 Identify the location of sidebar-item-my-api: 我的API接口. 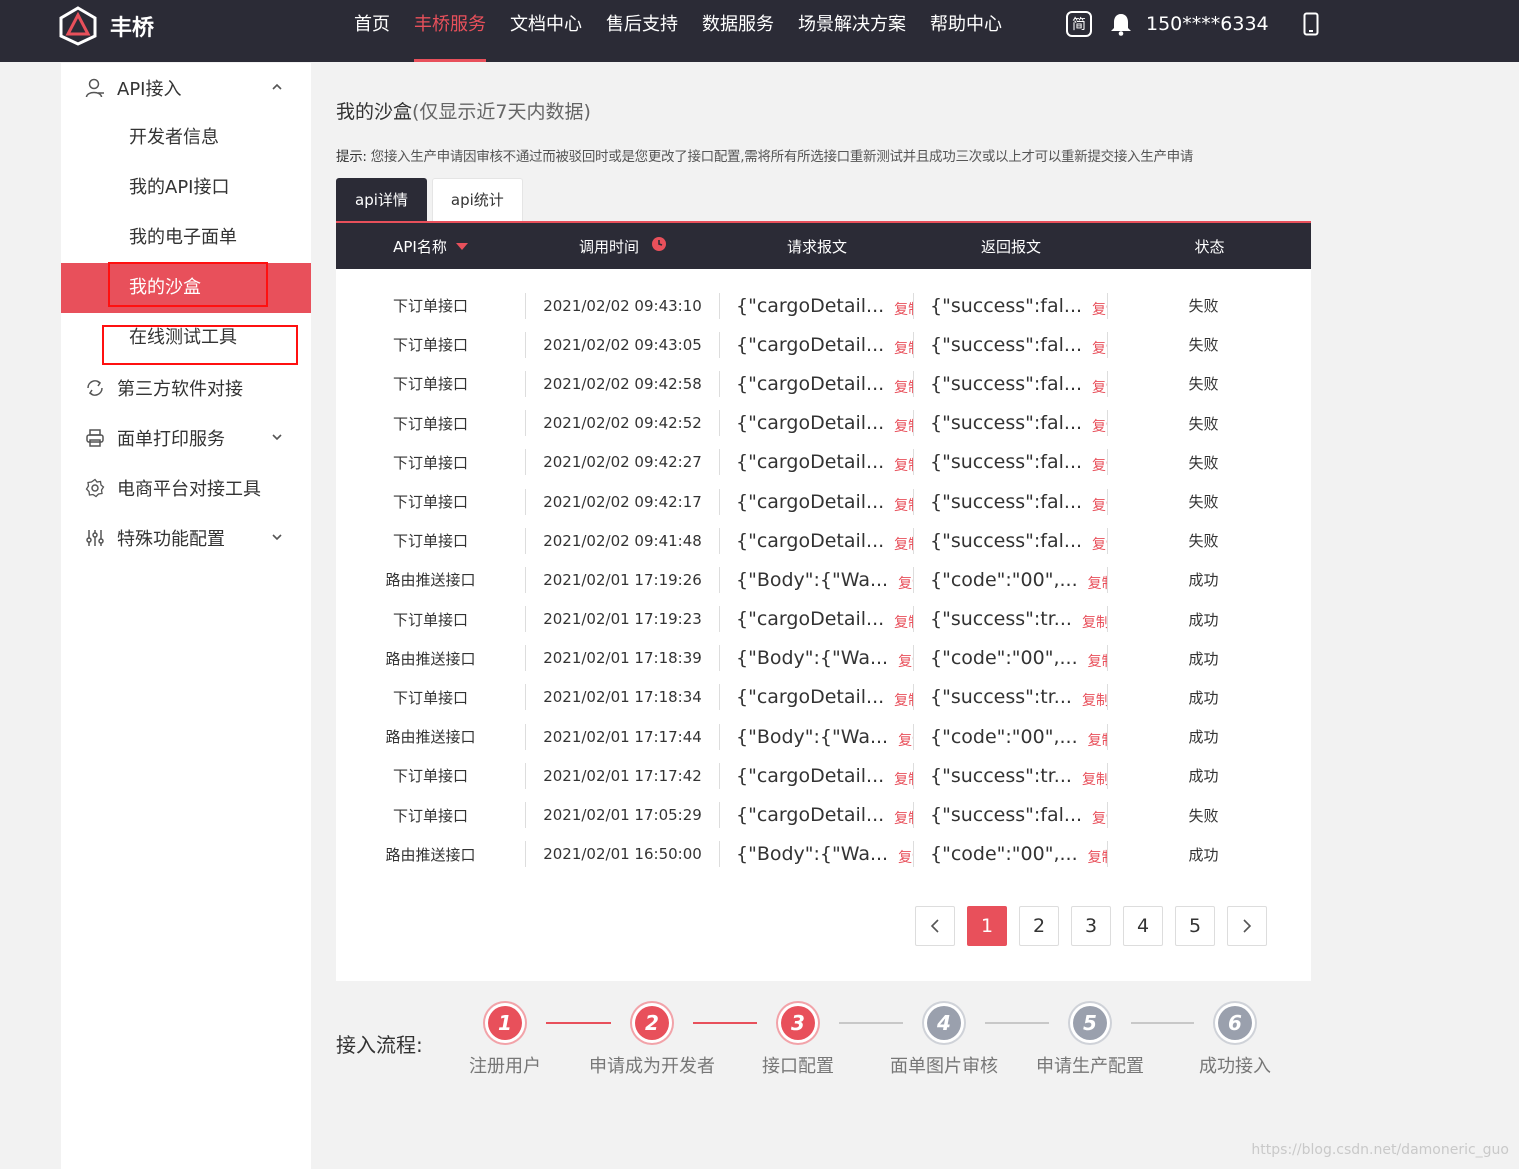
(186, 188).